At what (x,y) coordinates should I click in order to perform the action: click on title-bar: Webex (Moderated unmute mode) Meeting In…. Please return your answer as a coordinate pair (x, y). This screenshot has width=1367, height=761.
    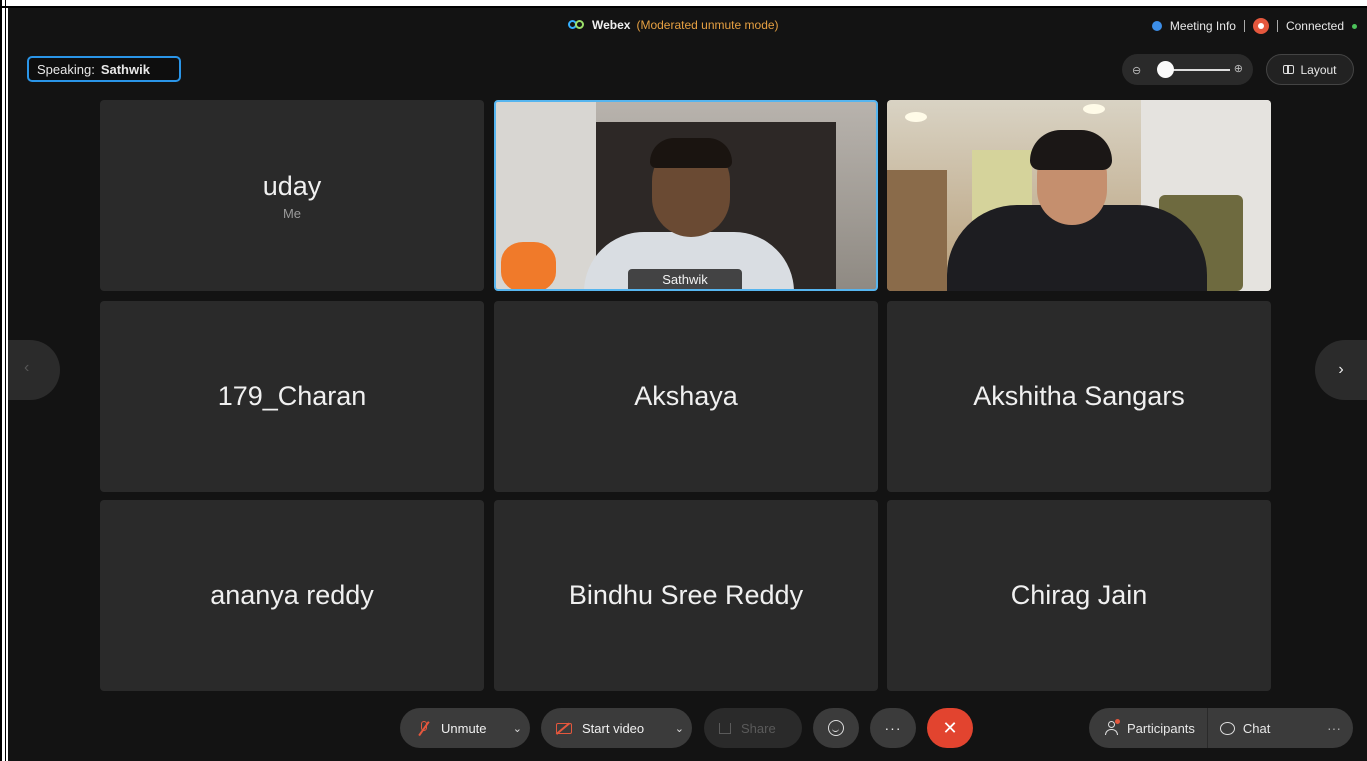
    Looking at the image, I should click on (687, 26).